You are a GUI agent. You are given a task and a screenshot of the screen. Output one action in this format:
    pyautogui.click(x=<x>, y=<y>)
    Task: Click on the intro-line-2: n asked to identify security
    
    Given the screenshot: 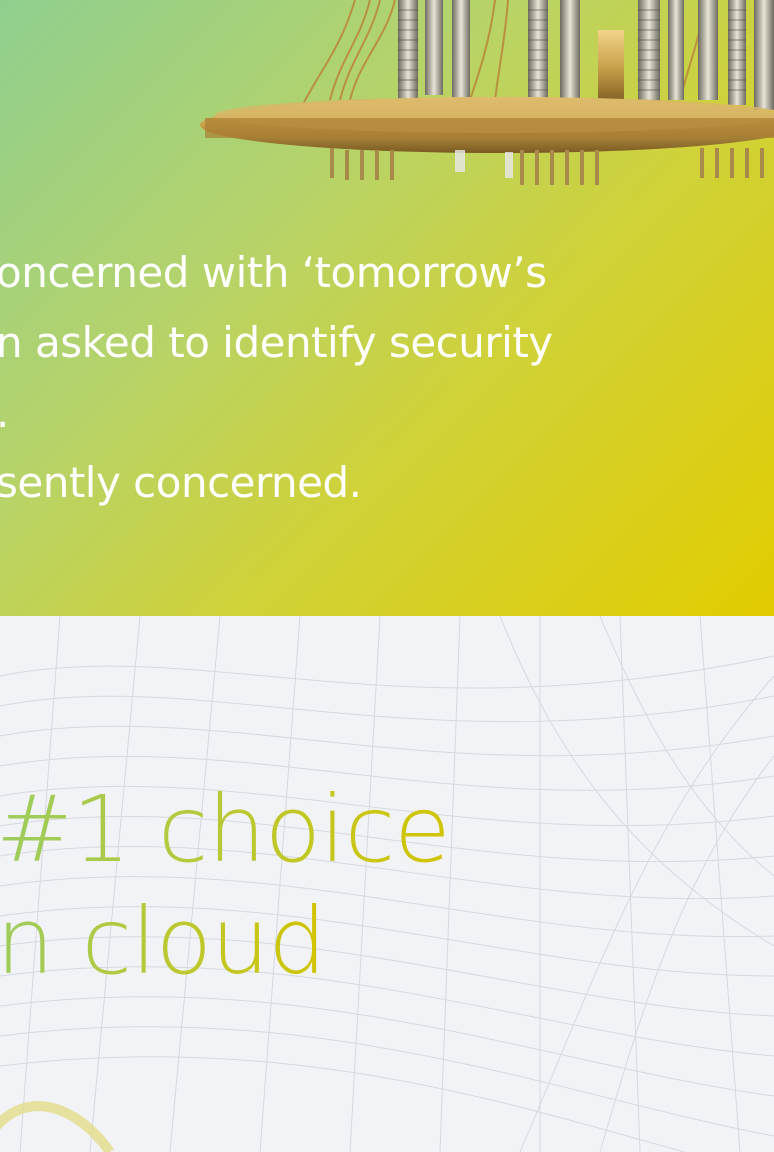 What is the action you would take?
    pyautogui.click(x=276, y=342)
    